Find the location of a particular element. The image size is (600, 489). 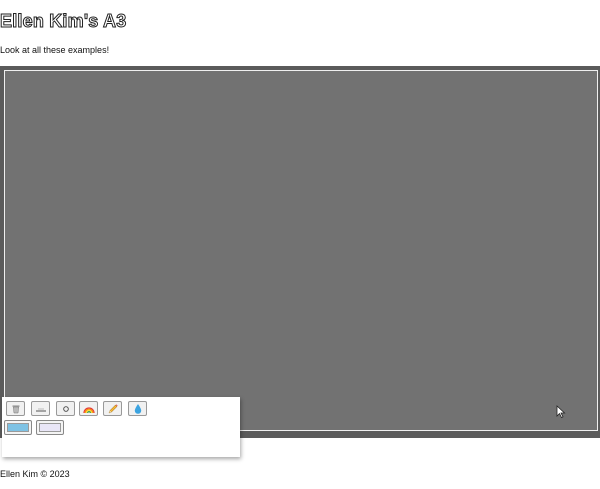

footer-copyright: Ellen Kim © 2023 is located at coordinates (35, 474).